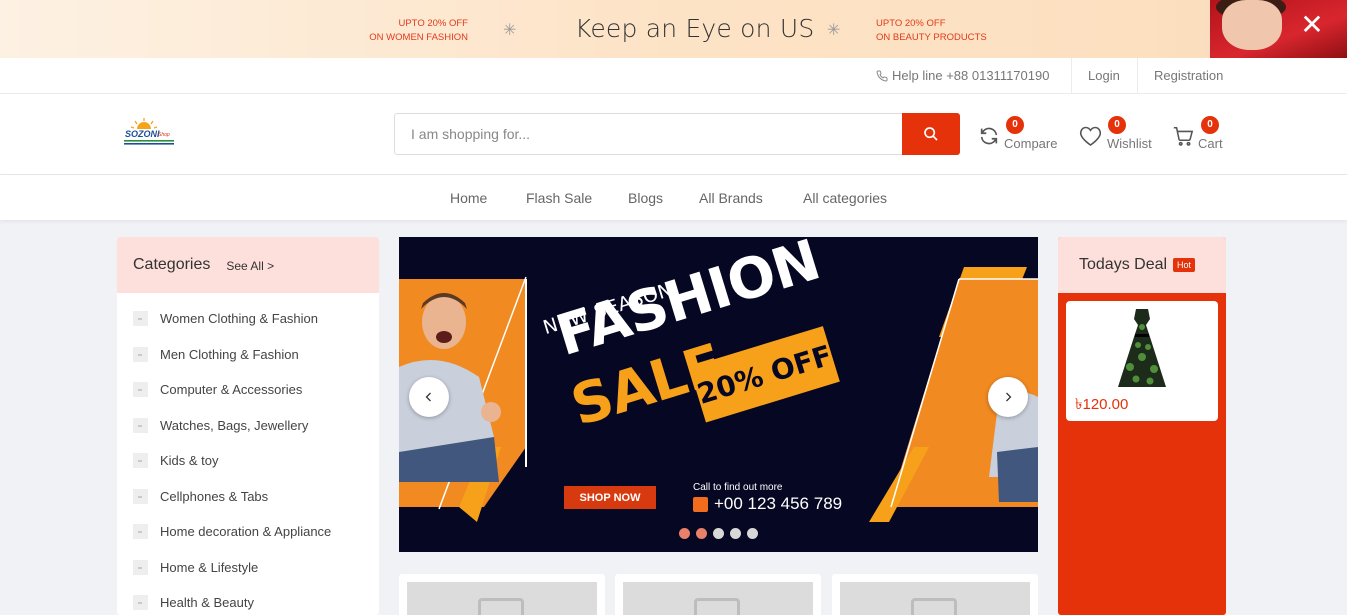 Image resolution: width=1347 pixels, height=615 pixels. Describe the element at coordinates (1142, 348) in the screenshot. I see `dress-image` at that location.